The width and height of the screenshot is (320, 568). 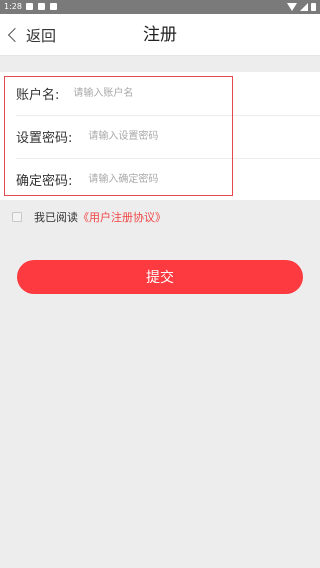 What do you see at coordinates (160, 7) in the screenshot?
I see `status-bar: 1:28` at bounding box center [160, 7].